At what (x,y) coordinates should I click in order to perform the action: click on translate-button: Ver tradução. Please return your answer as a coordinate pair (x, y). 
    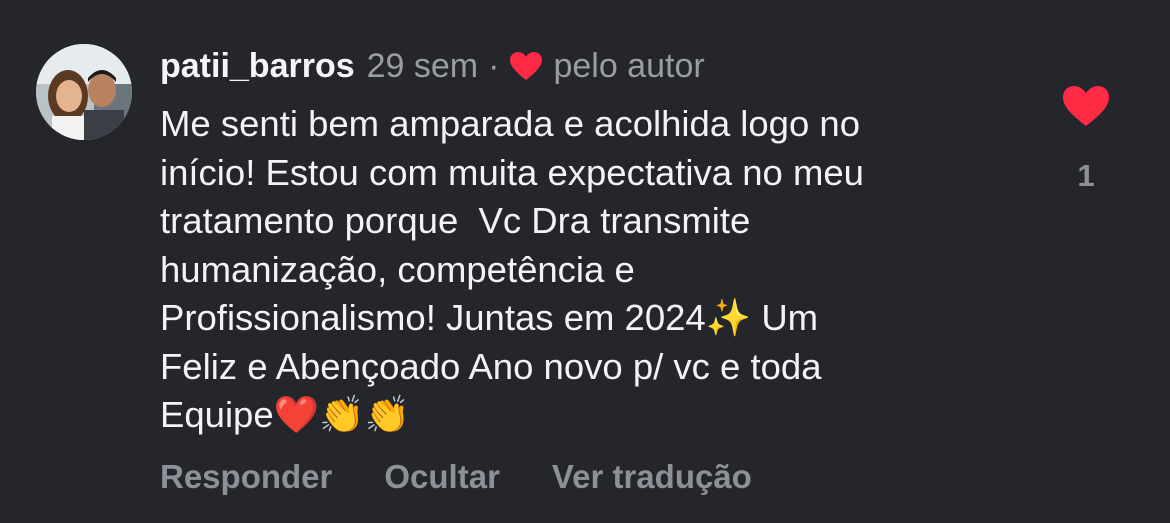
    Looking at the image, I should click on (652, 477).